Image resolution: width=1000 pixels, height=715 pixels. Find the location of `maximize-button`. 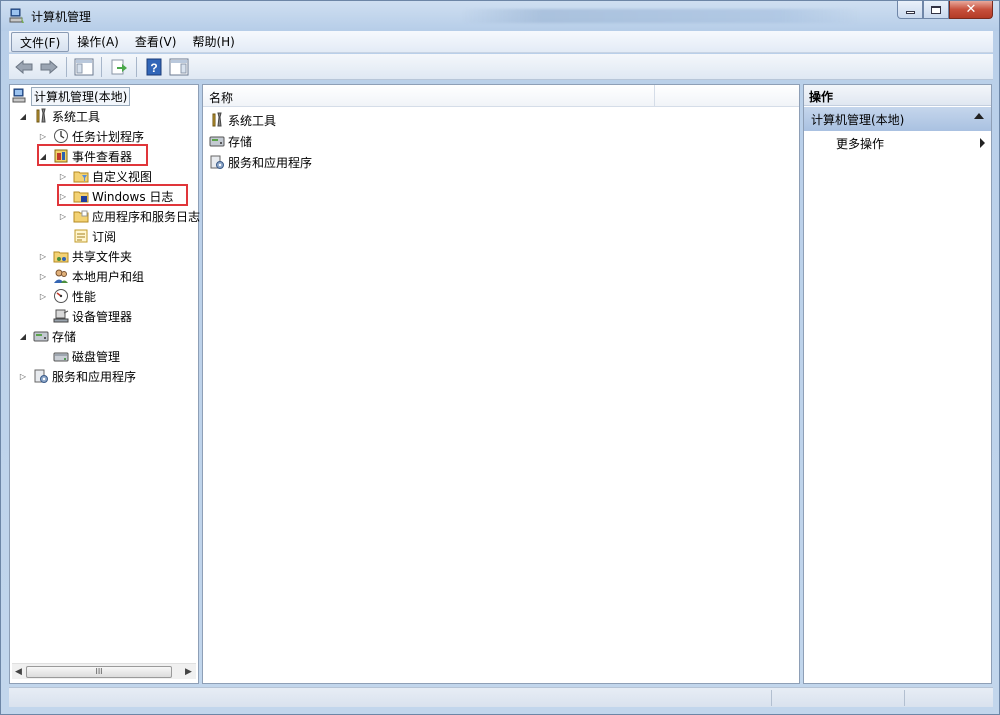

maximize-button is located at coordinates (936, 10).